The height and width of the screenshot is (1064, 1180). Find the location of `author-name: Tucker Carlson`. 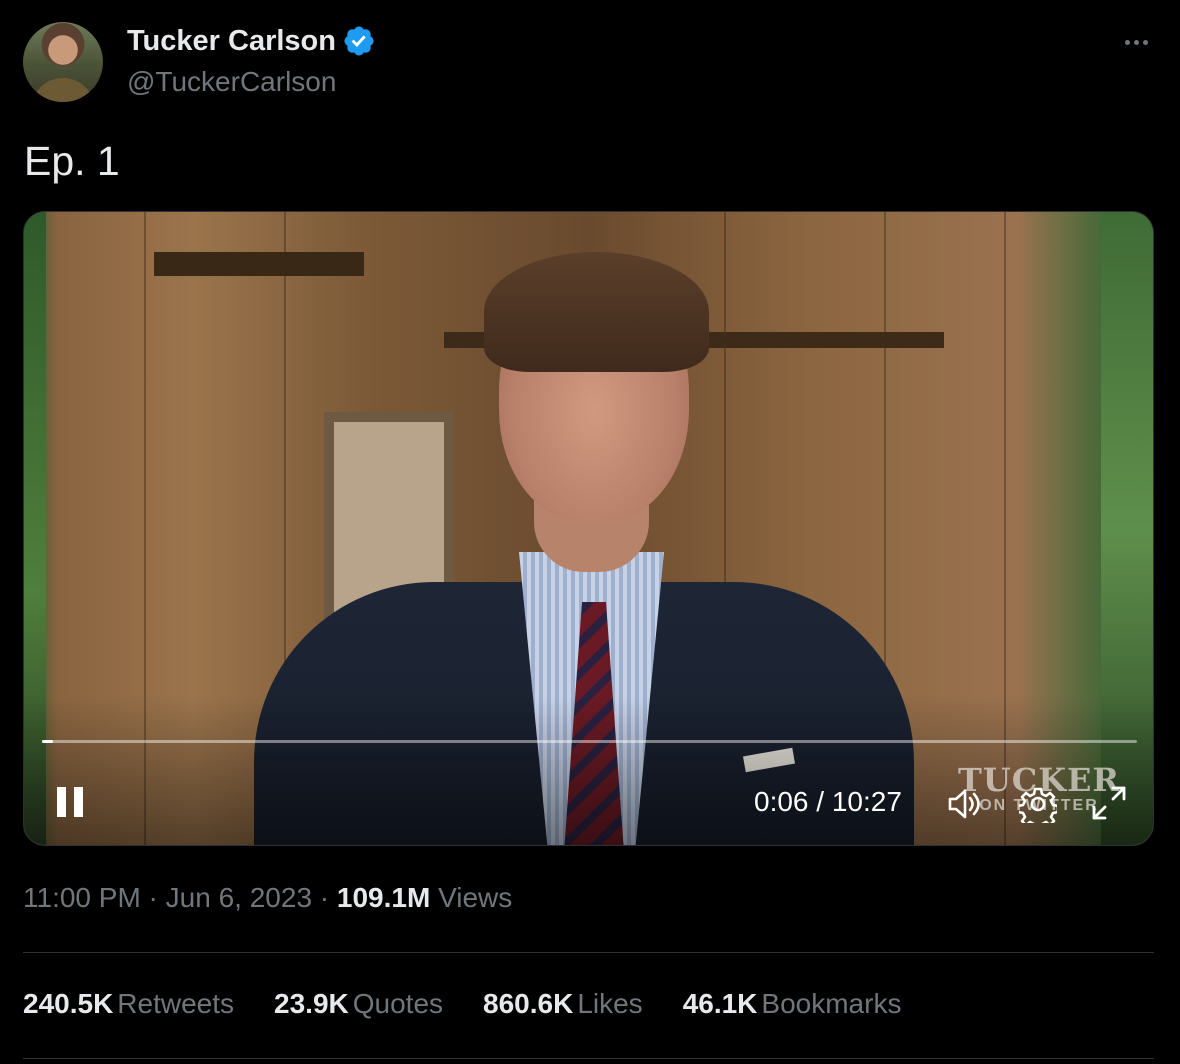

author-name: Tucker Carlson is located at coordinates (231, 41).